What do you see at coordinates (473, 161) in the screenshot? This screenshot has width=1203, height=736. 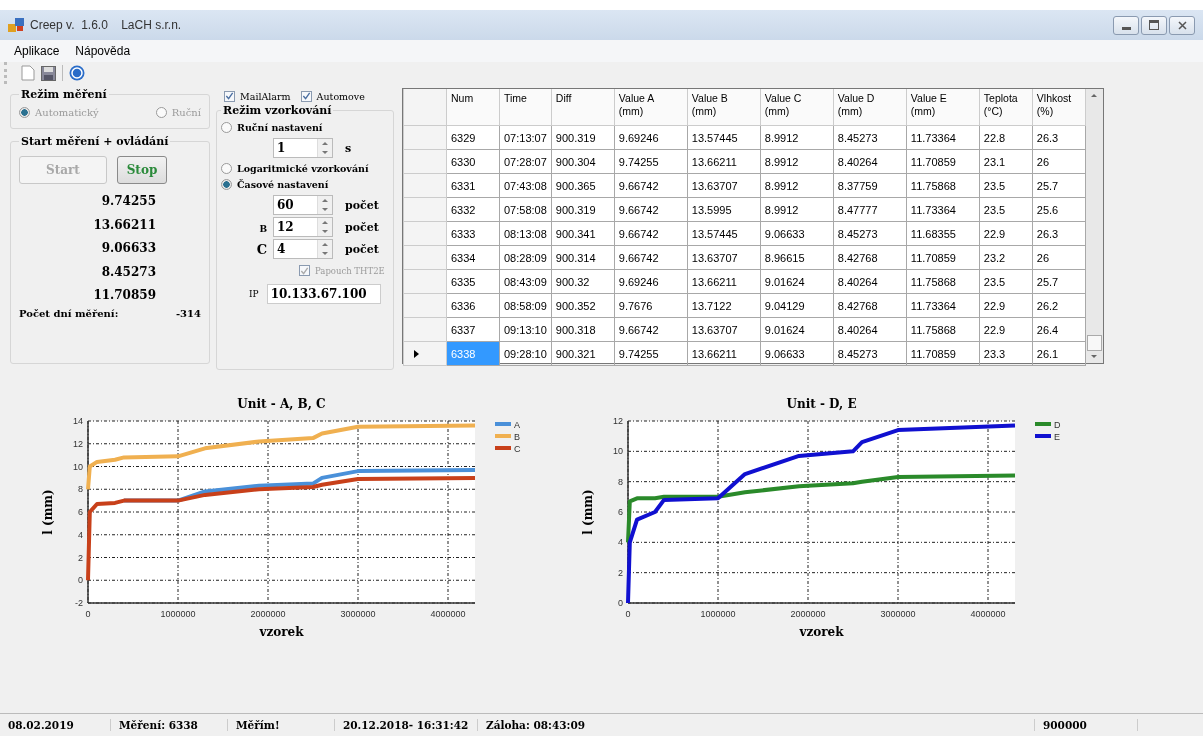 I see `table-cell: 6330` at bounding box center [473, 161].